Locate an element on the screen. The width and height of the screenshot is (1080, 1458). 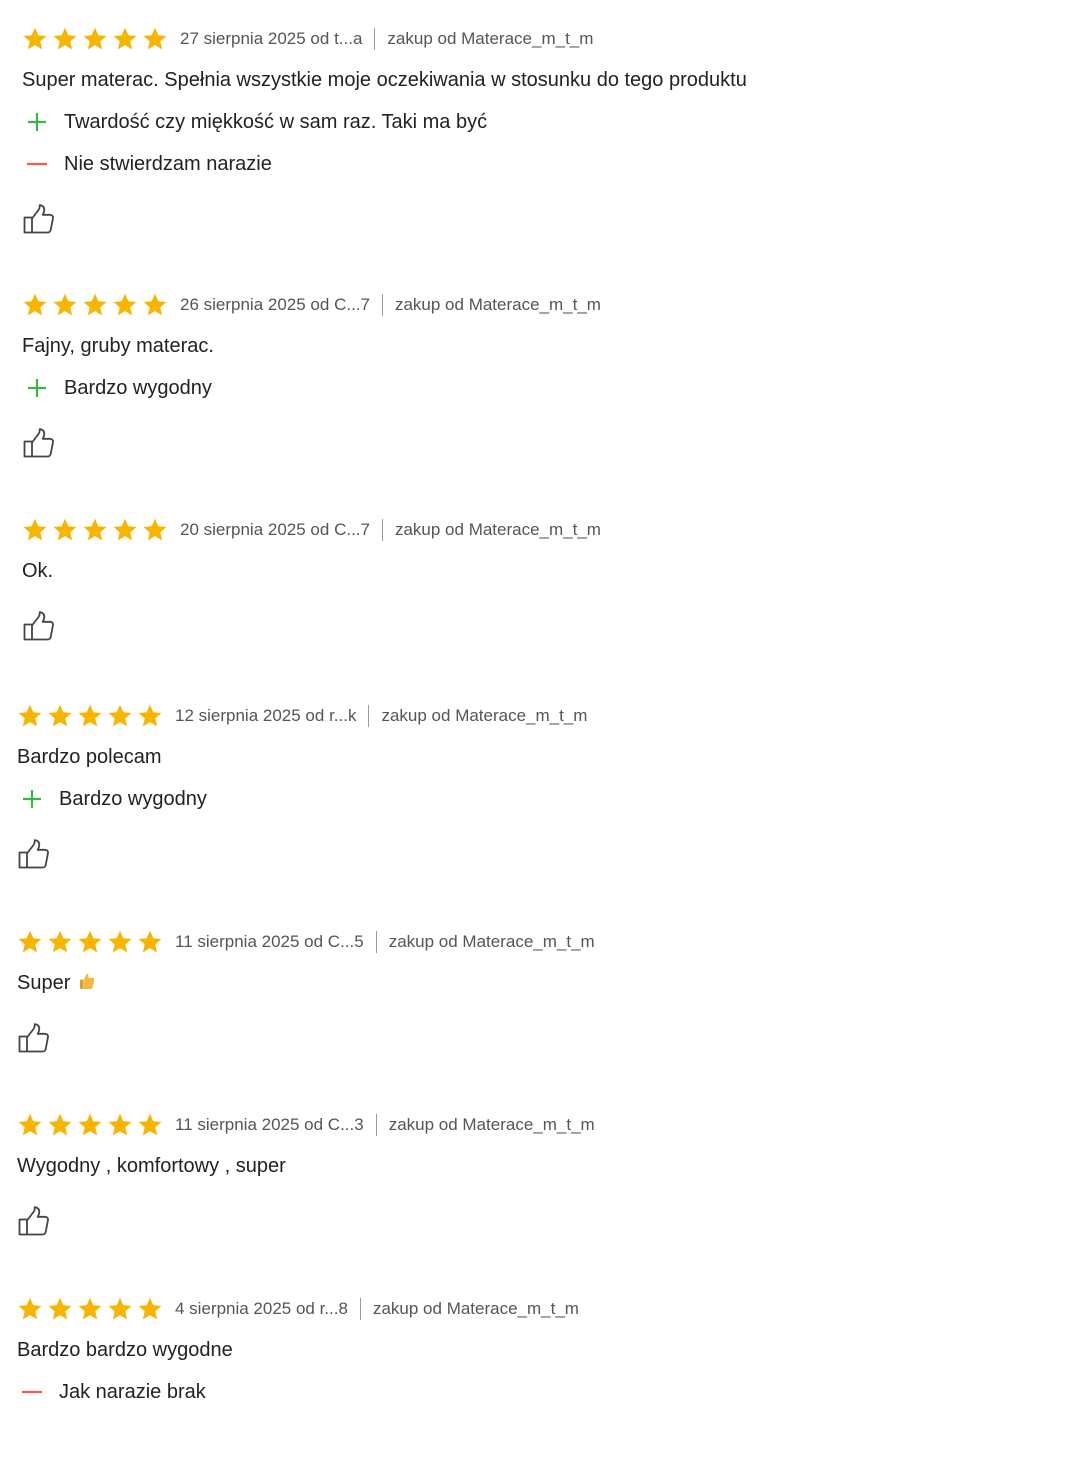
review-date-author: 12 sierpnia 2025 od r...k is located at coordinates (266, 715).